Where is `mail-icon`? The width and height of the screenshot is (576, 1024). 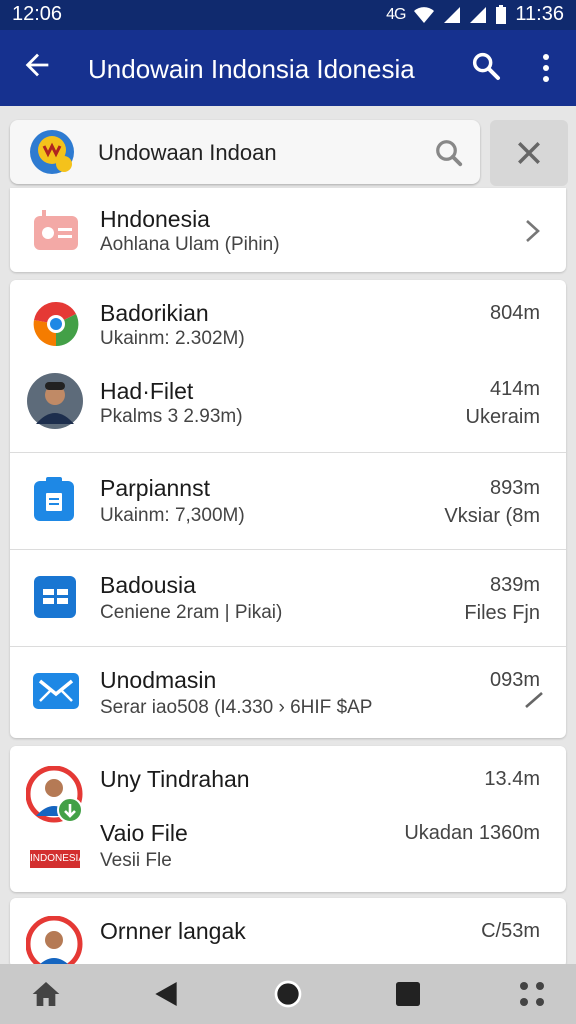 mail-icon is located at coordinates (56, 691).